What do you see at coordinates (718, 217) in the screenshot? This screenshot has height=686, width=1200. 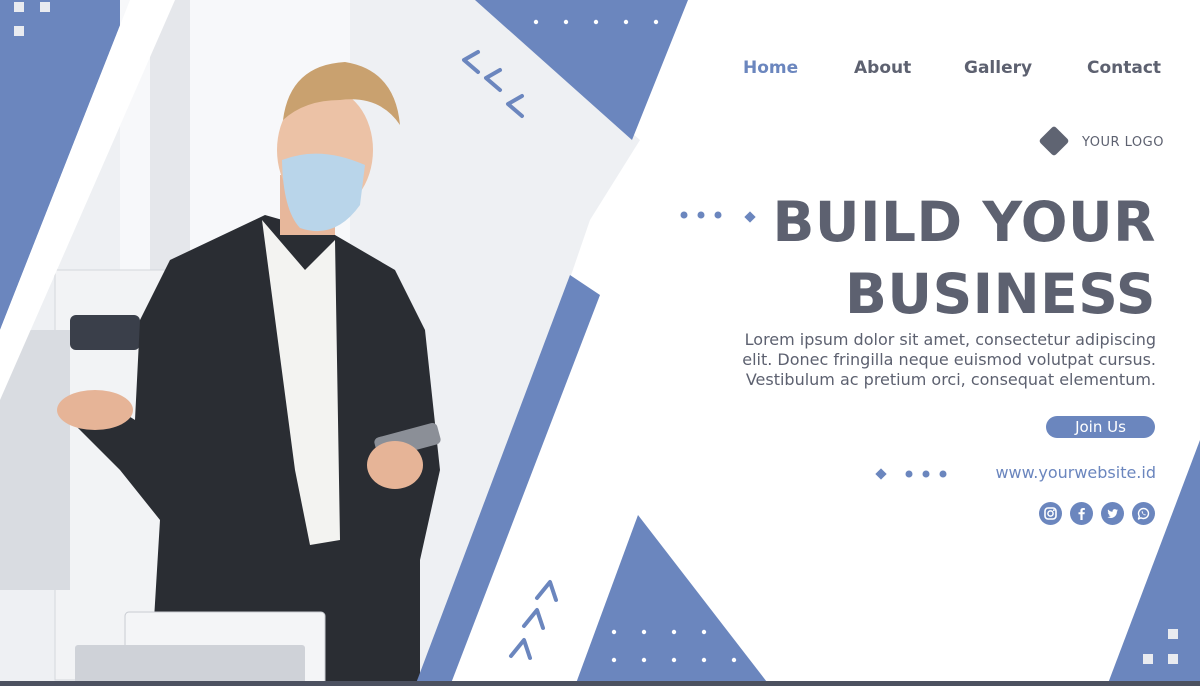 I see `headline-dots` at bounding box center [718, 217].